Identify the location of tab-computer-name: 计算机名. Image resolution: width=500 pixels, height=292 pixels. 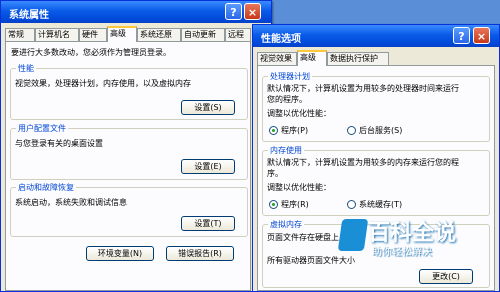
(57, 34).